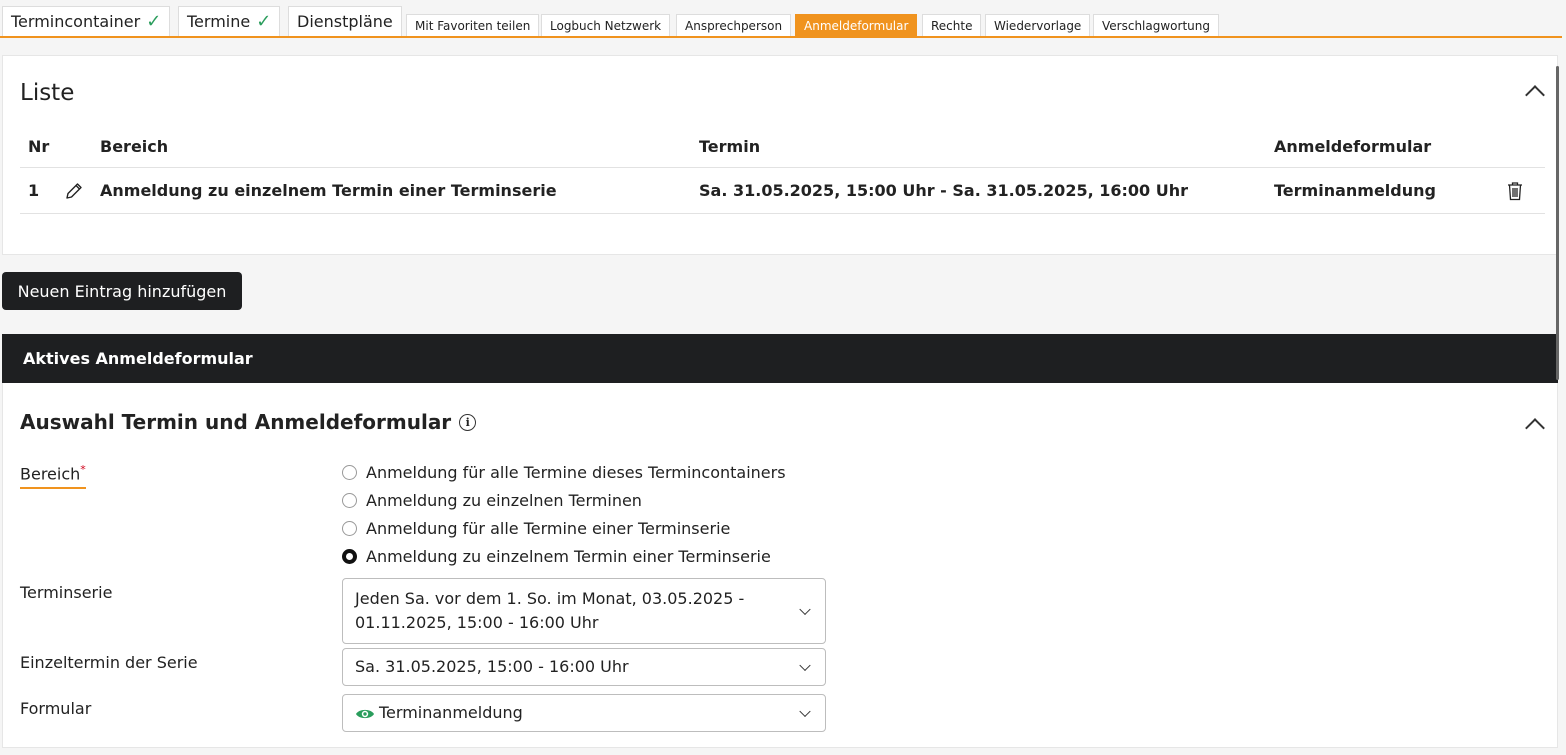 This screenshot has width=1566, height=755. What do you see at coordinates (47, 93) in the screenshot?
I see `liste-title: Liste` at bounding box center [47, 93].